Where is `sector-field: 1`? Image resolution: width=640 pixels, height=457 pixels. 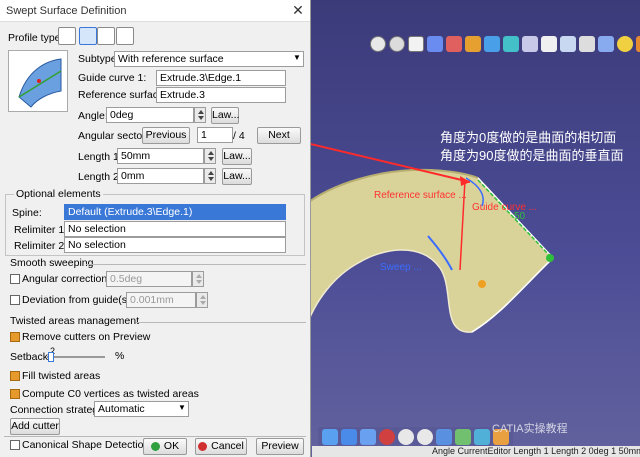
sector-field: 1 is located at coordinates (215, 135).